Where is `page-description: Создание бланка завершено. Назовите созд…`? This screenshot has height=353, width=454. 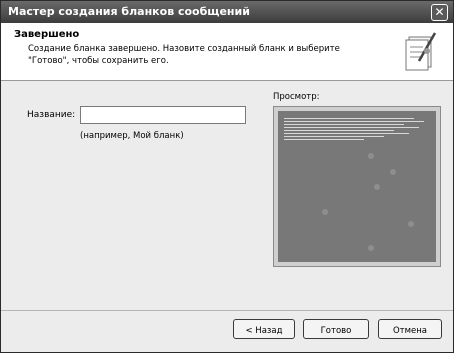 page-description: Создание бланка завершено. Назовите созд… is located at coordinates (203, 55).